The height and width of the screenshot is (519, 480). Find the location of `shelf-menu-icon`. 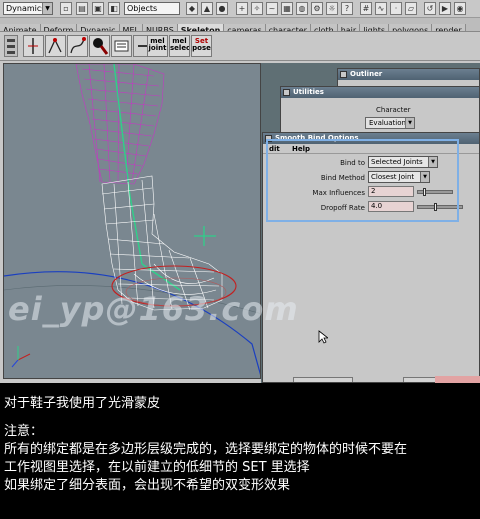

shelf-menu-icon is located at coordinates (11, 46).